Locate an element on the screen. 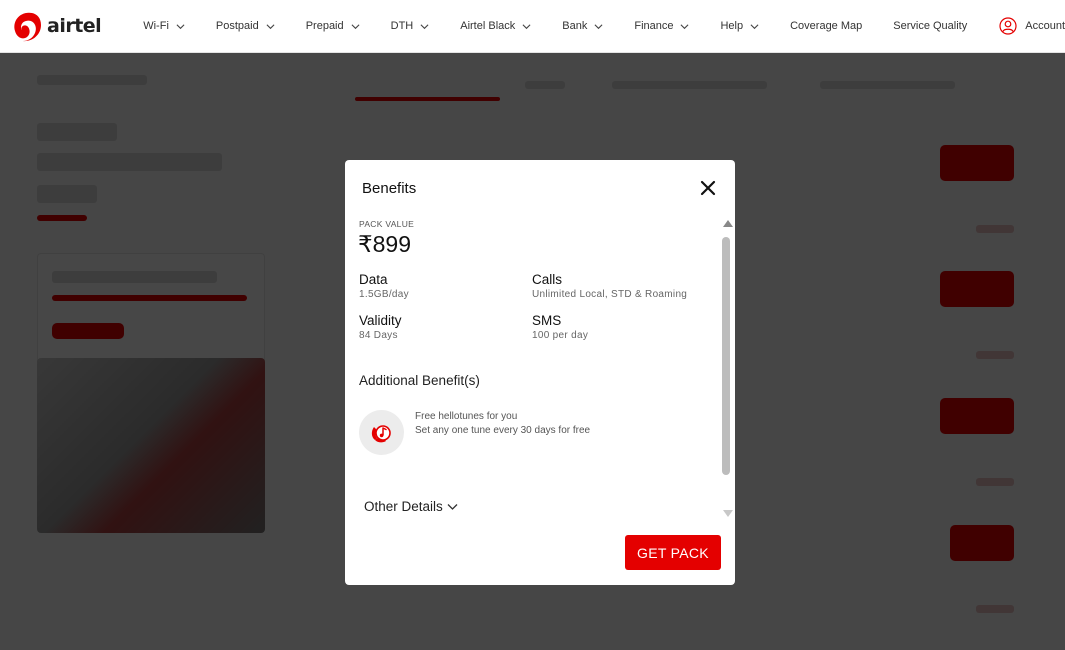  nav-item-label: Coverage Map is located at coordinates (826, 26).